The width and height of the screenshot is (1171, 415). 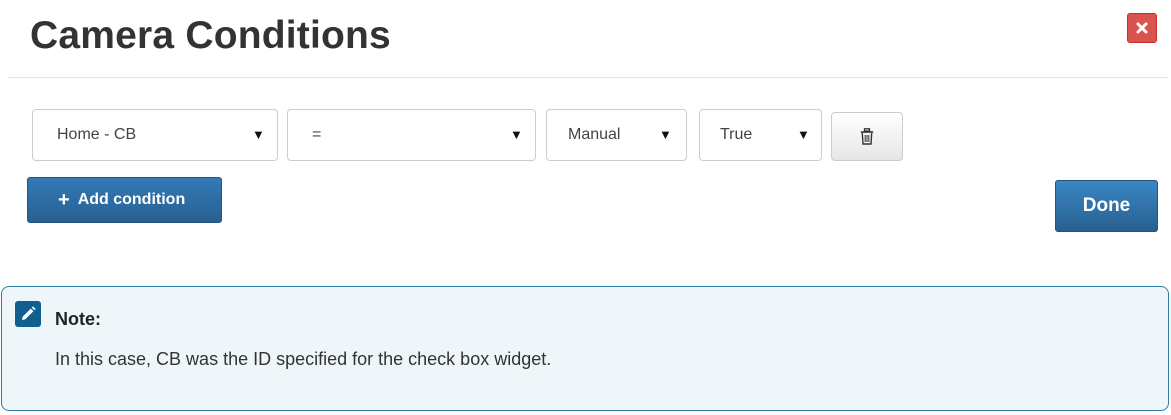 What do you see at coordinates (760, 135) in the screenshot?
I see `value-select: True ▼` at bounding box center [760, 135].